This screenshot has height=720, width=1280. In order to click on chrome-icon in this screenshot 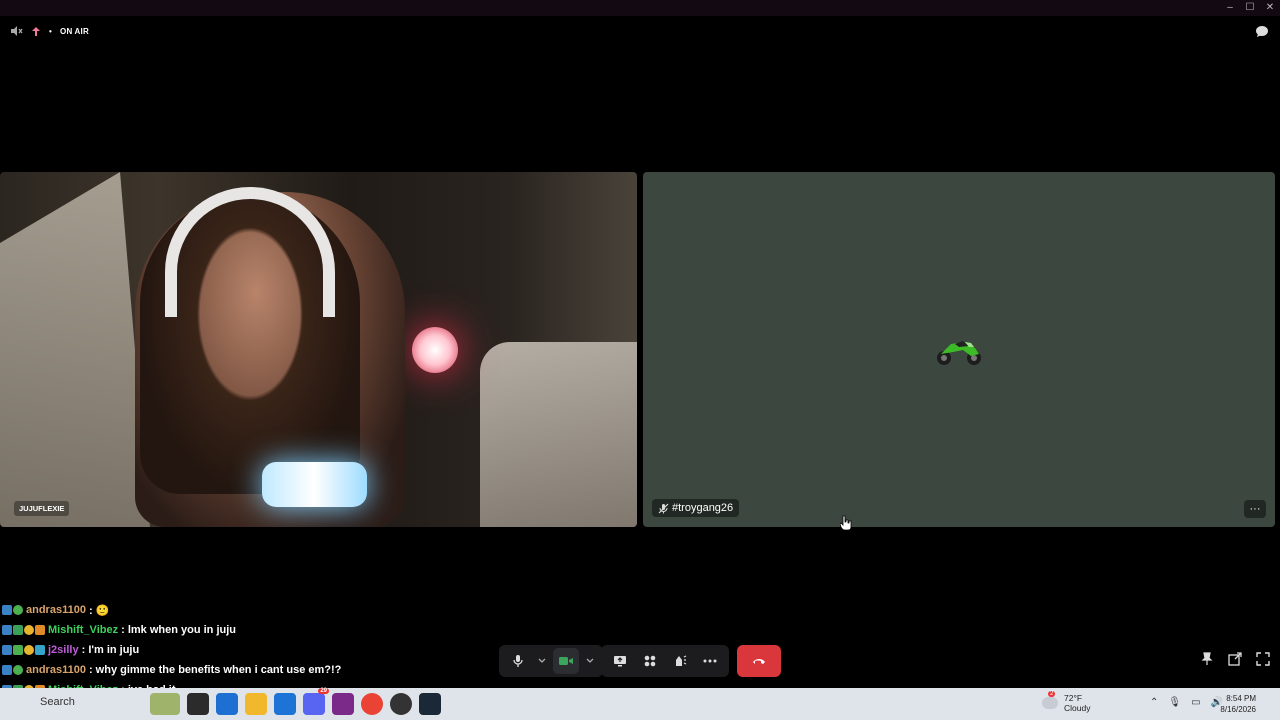, I will do `click(372, 704)`.